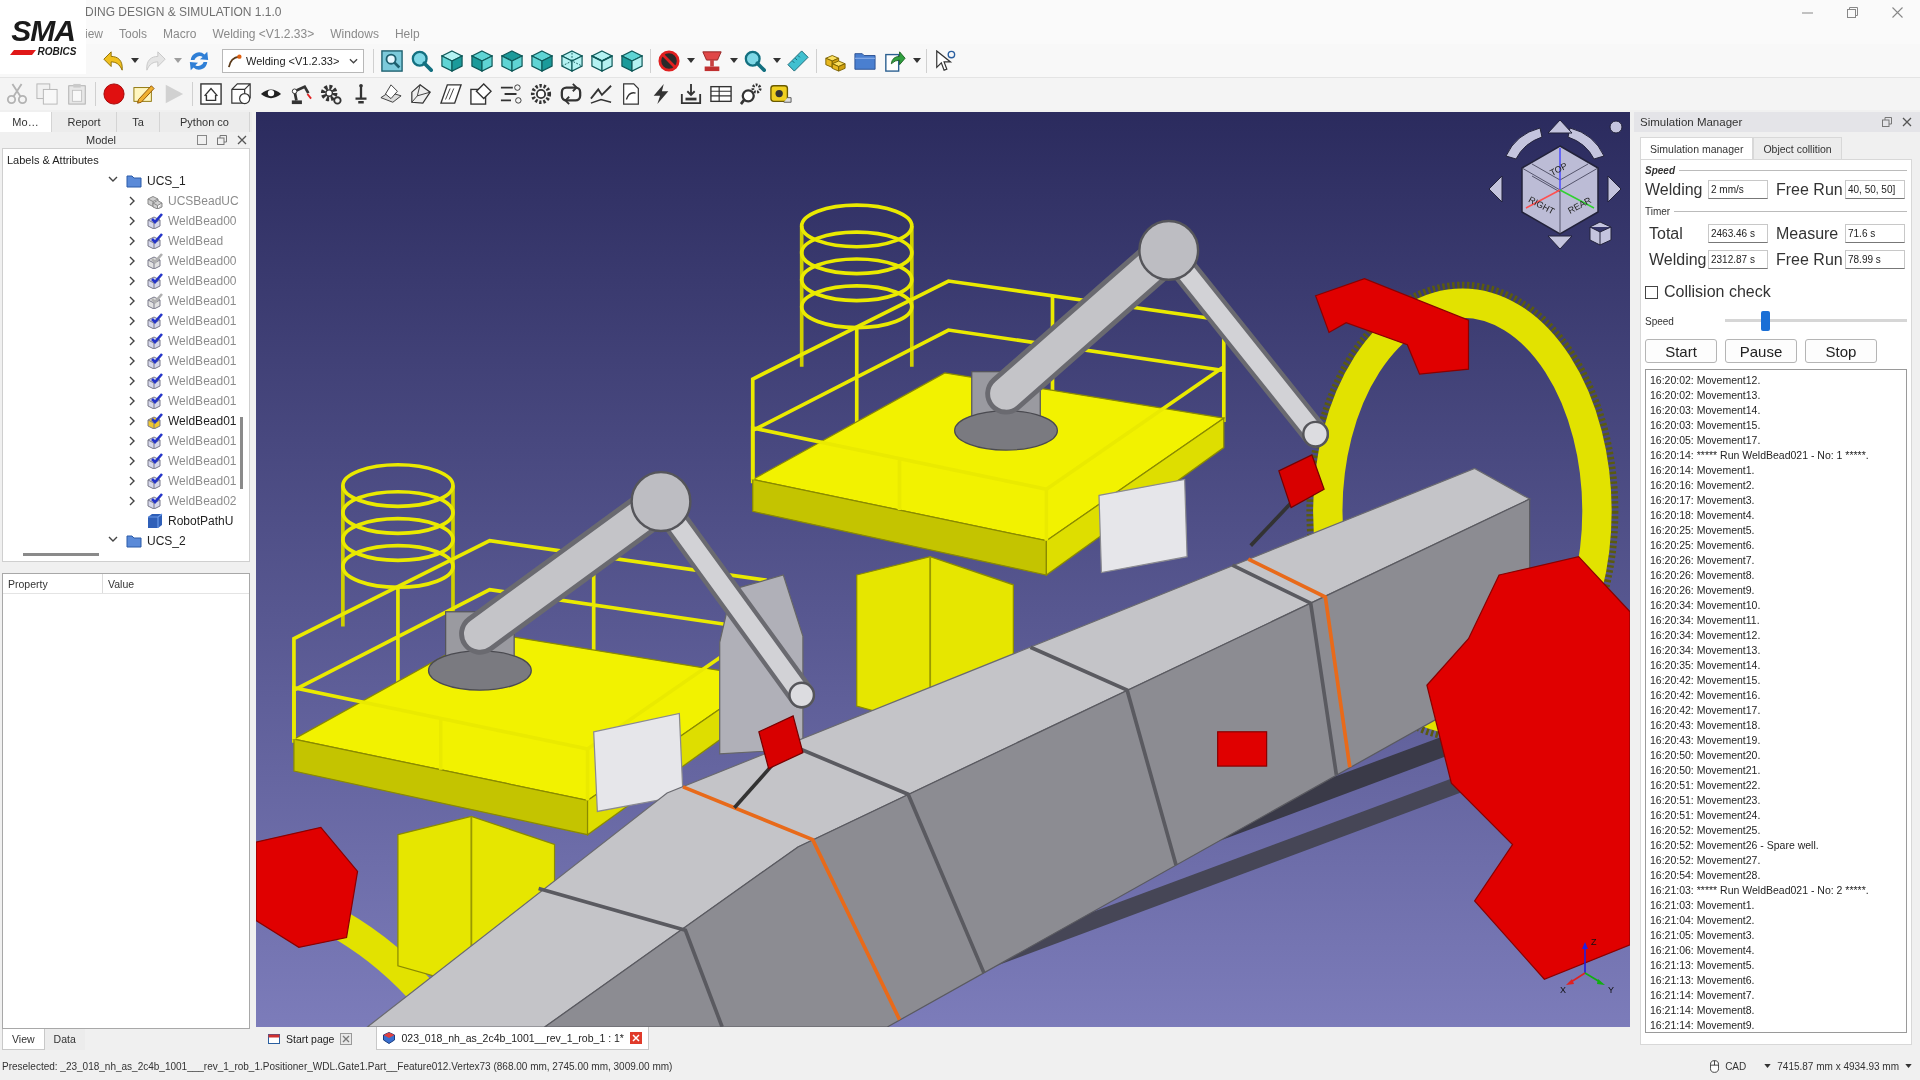 The image size is (1920, 1080). I want to click on dot-icon, so click(1616, 127).